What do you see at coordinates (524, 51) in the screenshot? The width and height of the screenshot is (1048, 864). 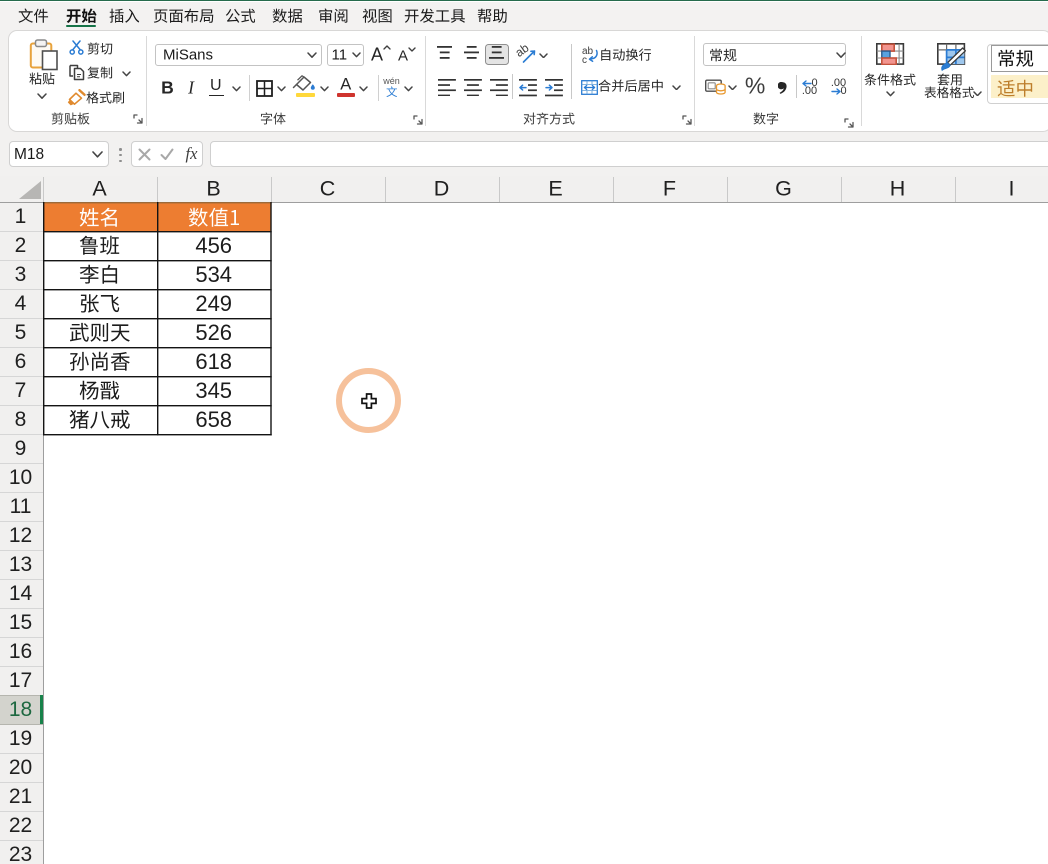 I see `svg-text: ab` at bounding box center [524, 51].